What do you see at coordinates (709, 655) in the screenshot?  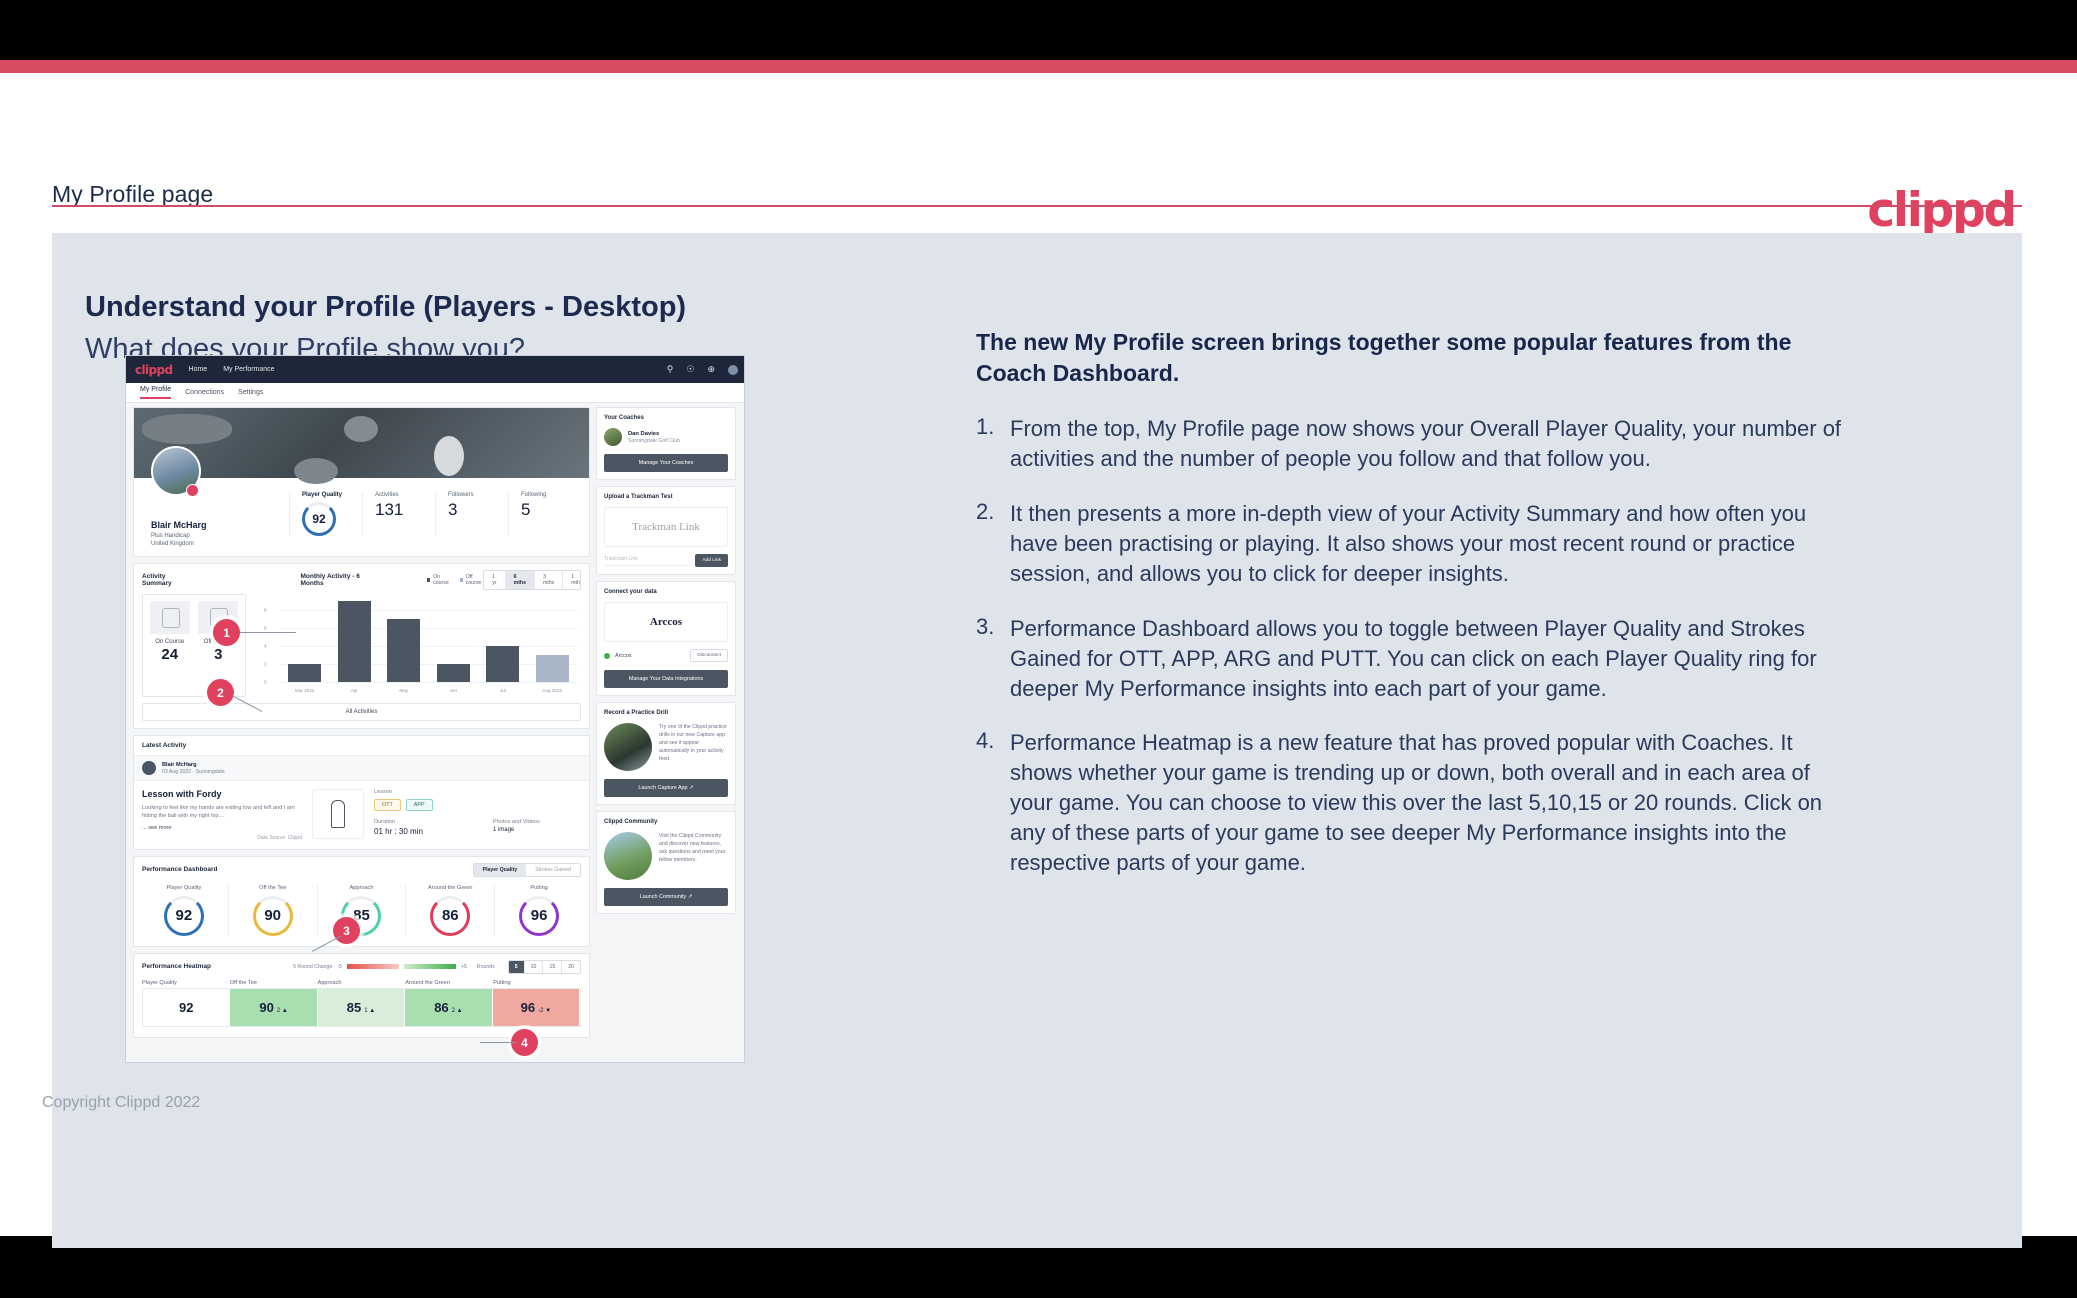 I see `disconnect-button: Disconnect` at bounding box center [709, 655].